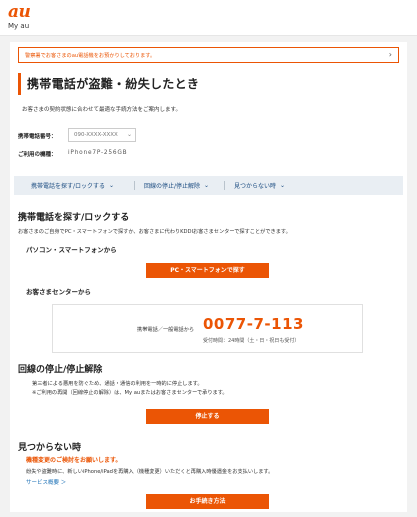 Image resolution: width=417 pixels, height=517 pixels. Describe the element at coordinates (74, 218) in the screenshot. I see `find-section-title: 携帯電話を探す/ロックする` at that location.